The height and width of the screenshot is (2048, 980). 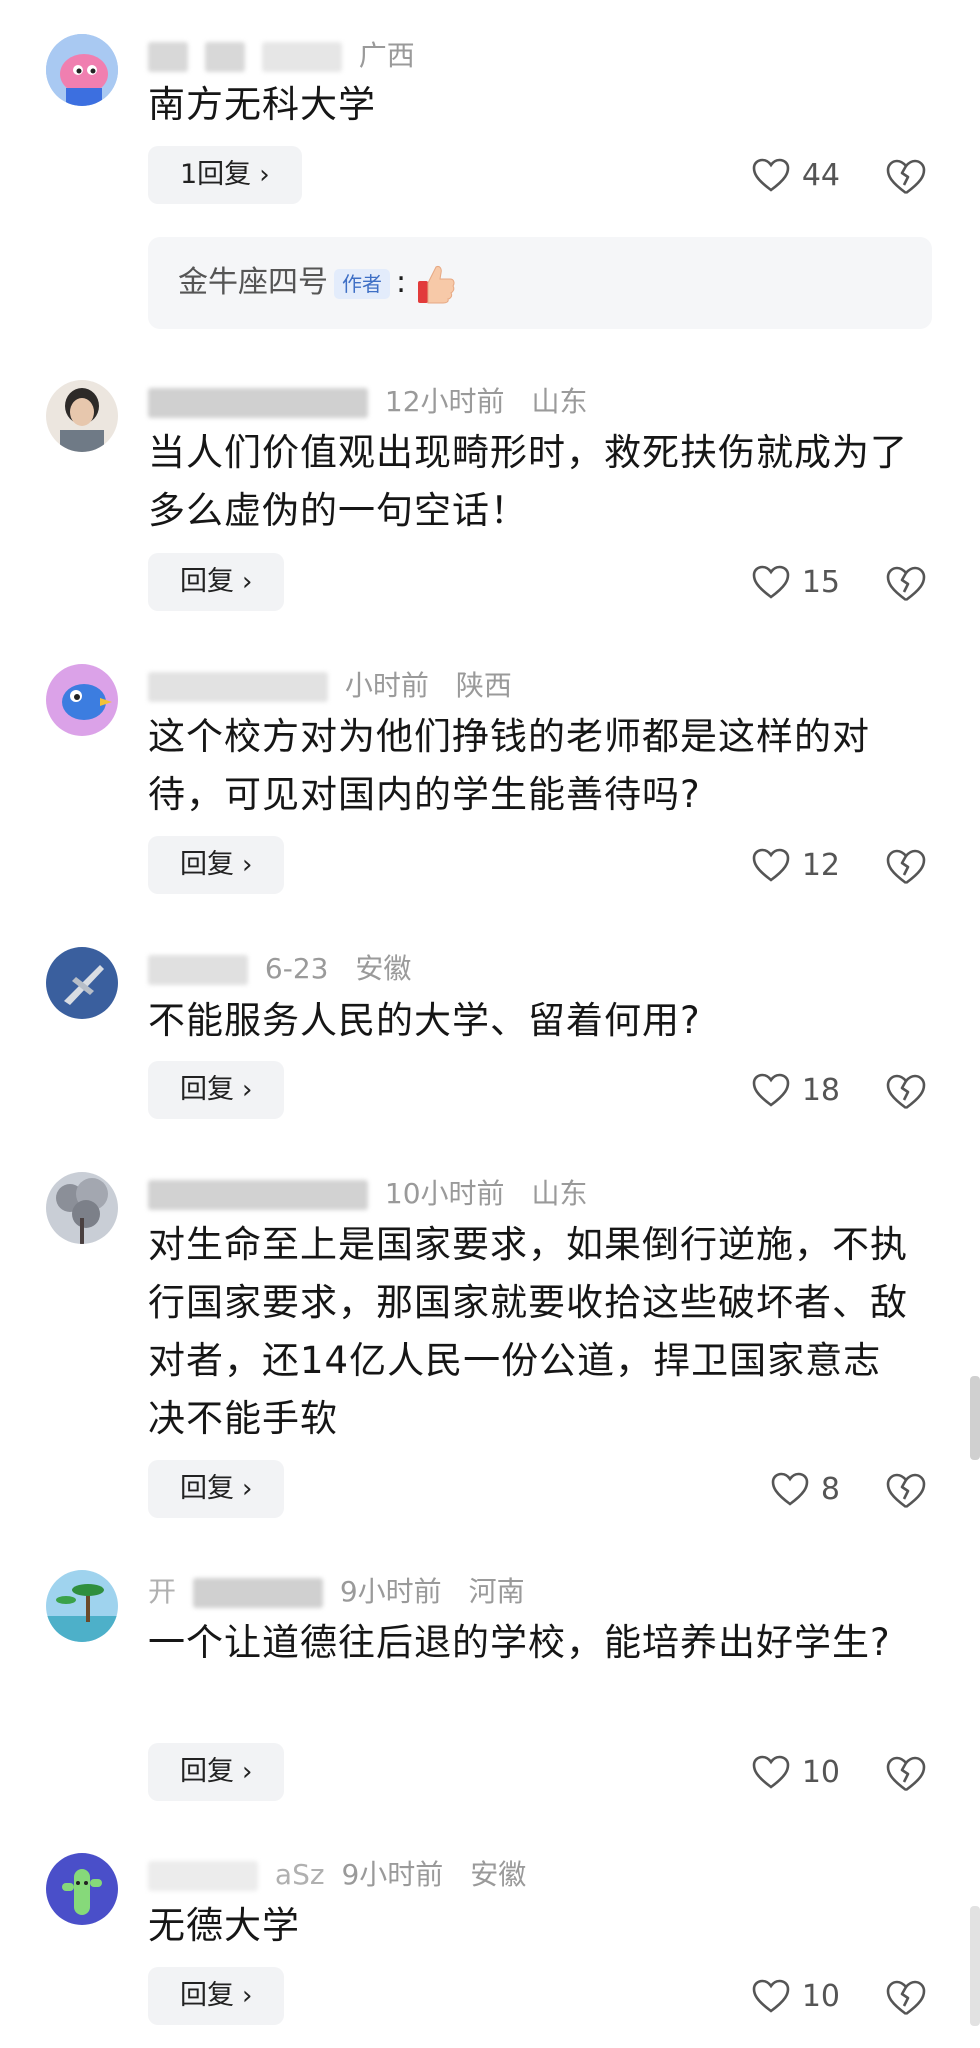 What do you see at coordinates (528, 481) in the screenshot?
I see `comment-text: 当人们价值观出现畸形时，救死扶伤就成为了多么虚伪的一句空话！` at bounding box center [528, 481].